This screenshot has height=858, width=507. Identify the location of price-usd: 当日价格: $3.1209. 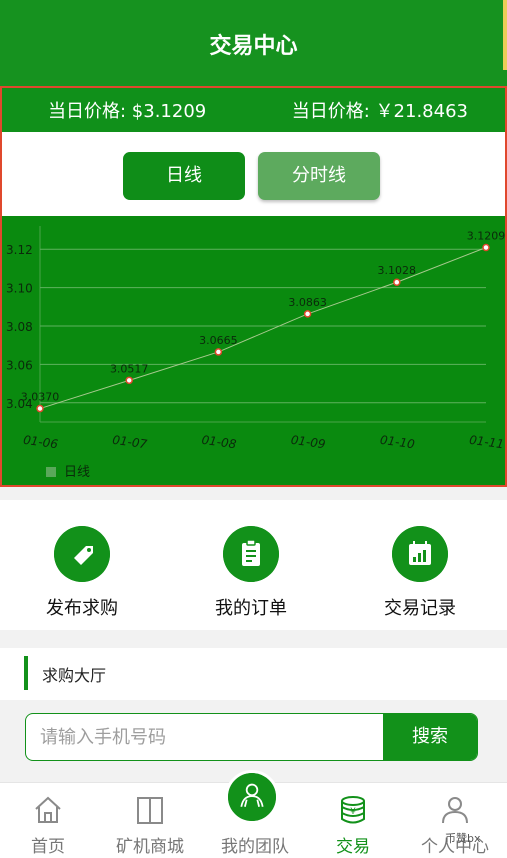
(127, 111).